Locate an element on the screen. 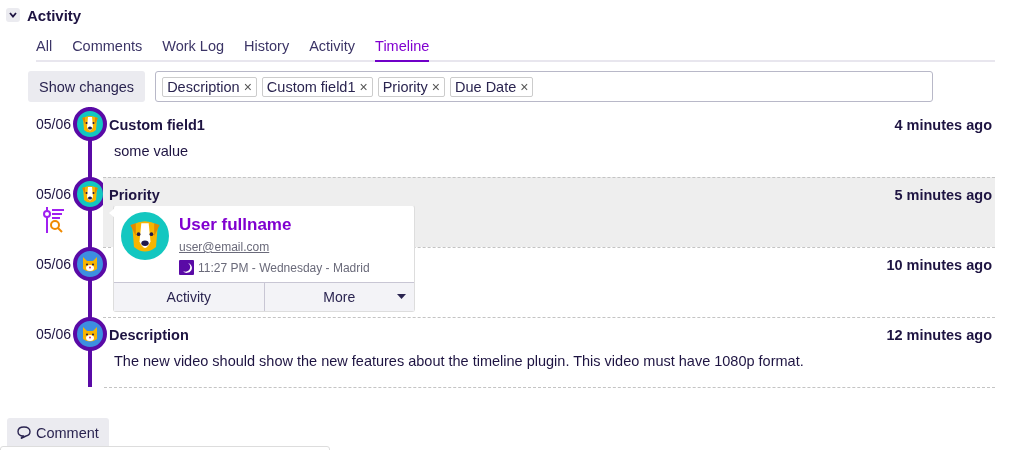  entry-time: 5 minutes ago is located at coordinates (943, 195).